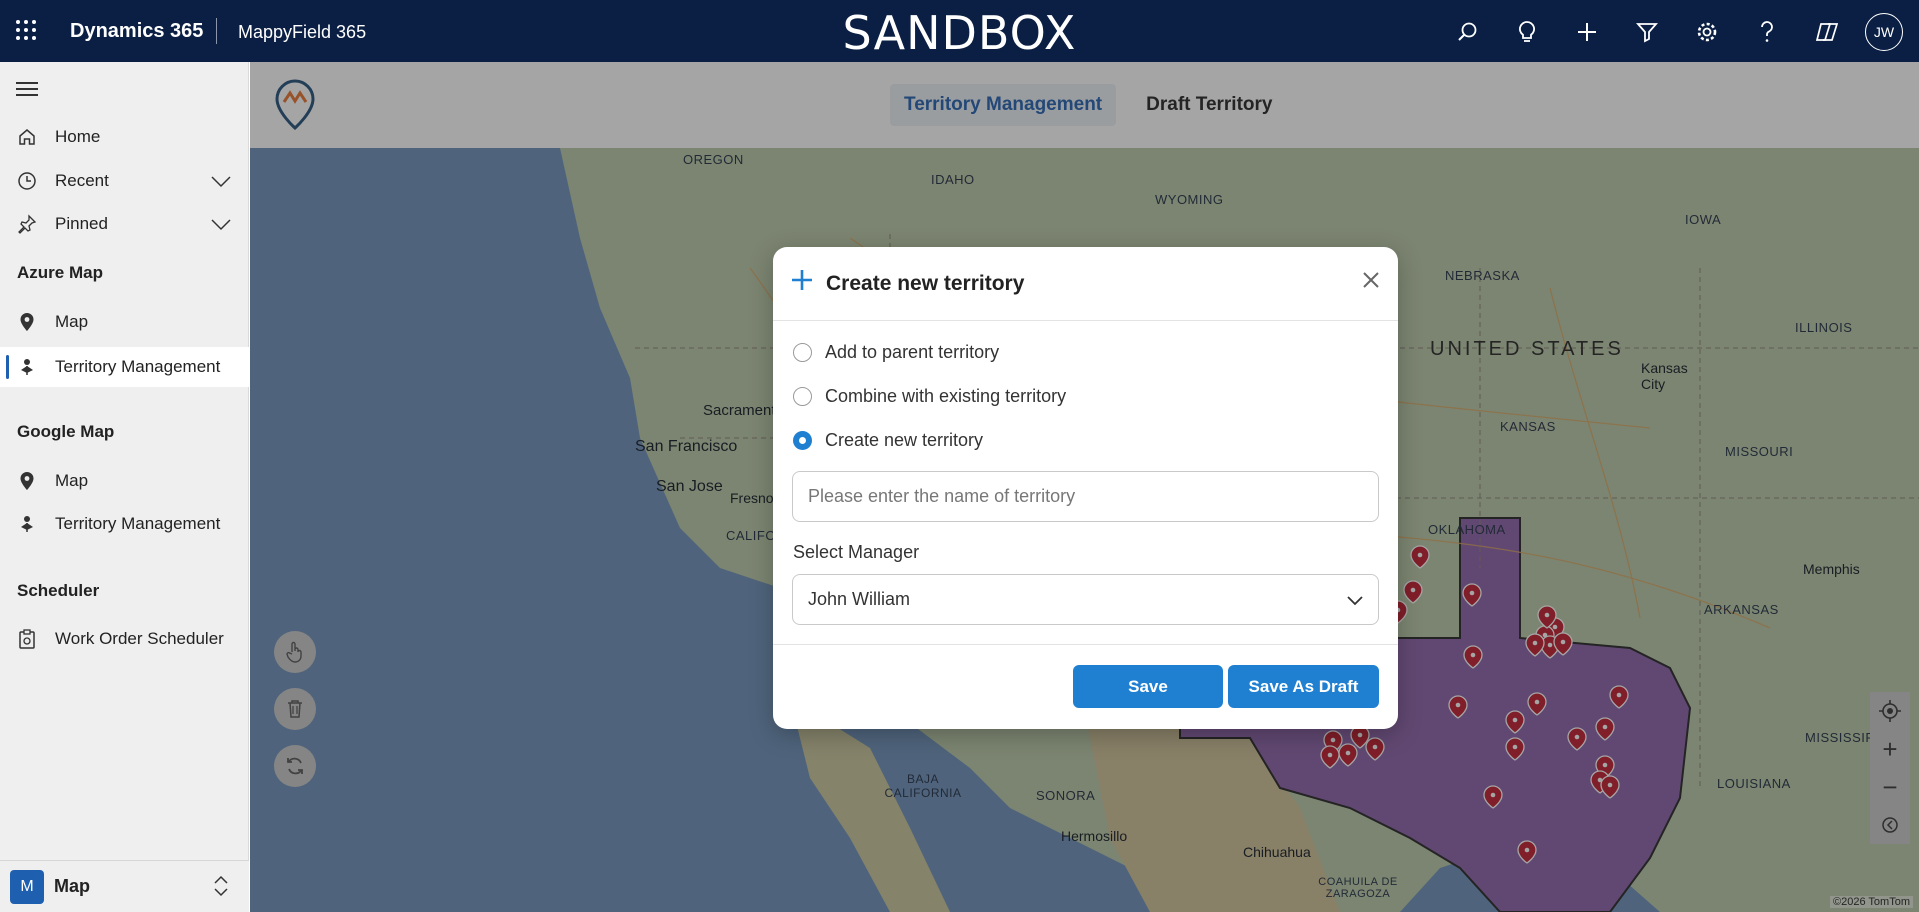  Describe the element at coordinates (802, 440) in the screenshot. I see `radio-button-selected` at that location.